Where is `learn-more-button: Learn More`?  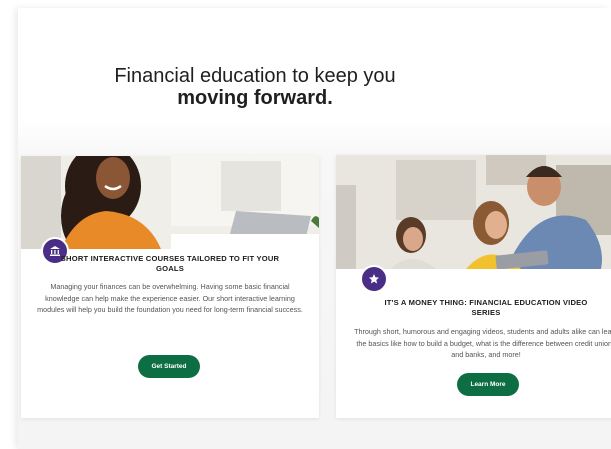 learn-more-button: Learn More is located at coordinates (488, 384).